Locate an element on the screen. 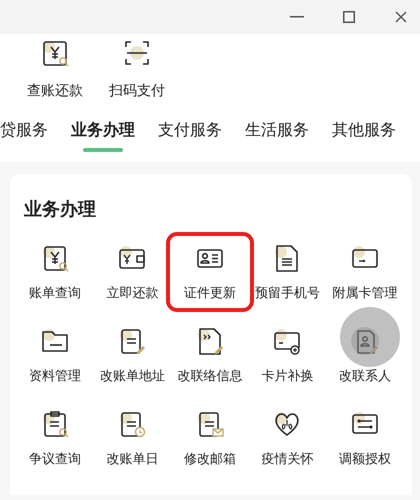  service-item: 调额授权 is located at coordinates (365, 438).